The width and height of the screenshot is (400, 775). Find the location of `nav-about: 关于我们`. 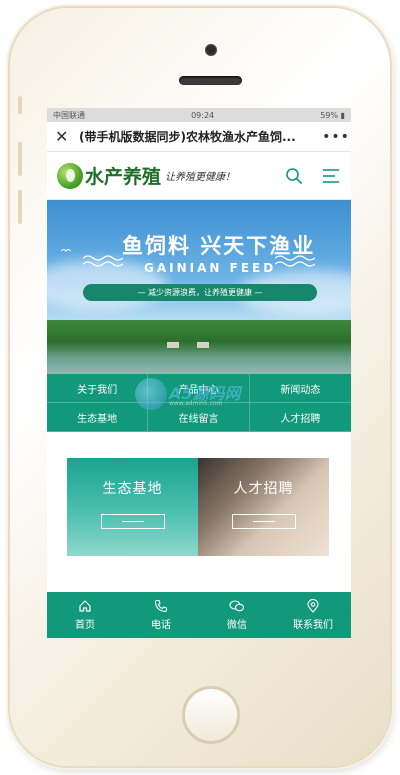

nav-about: 关于我们 is located at coordinates (98, 388).